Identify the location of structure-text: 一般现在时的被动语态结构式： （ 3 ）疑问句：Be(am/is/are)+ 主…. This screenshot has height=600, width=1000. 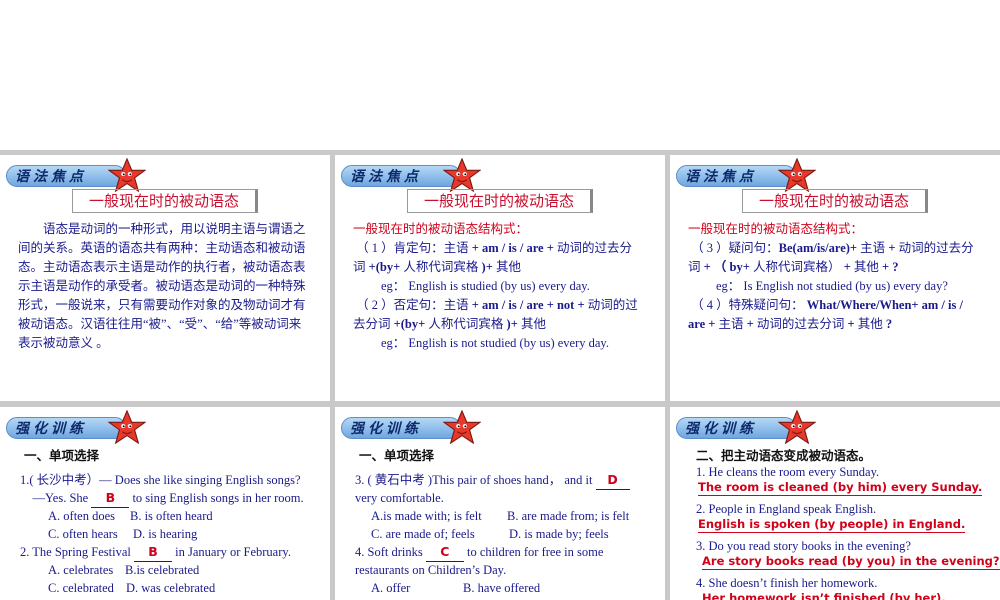
(842, 277).